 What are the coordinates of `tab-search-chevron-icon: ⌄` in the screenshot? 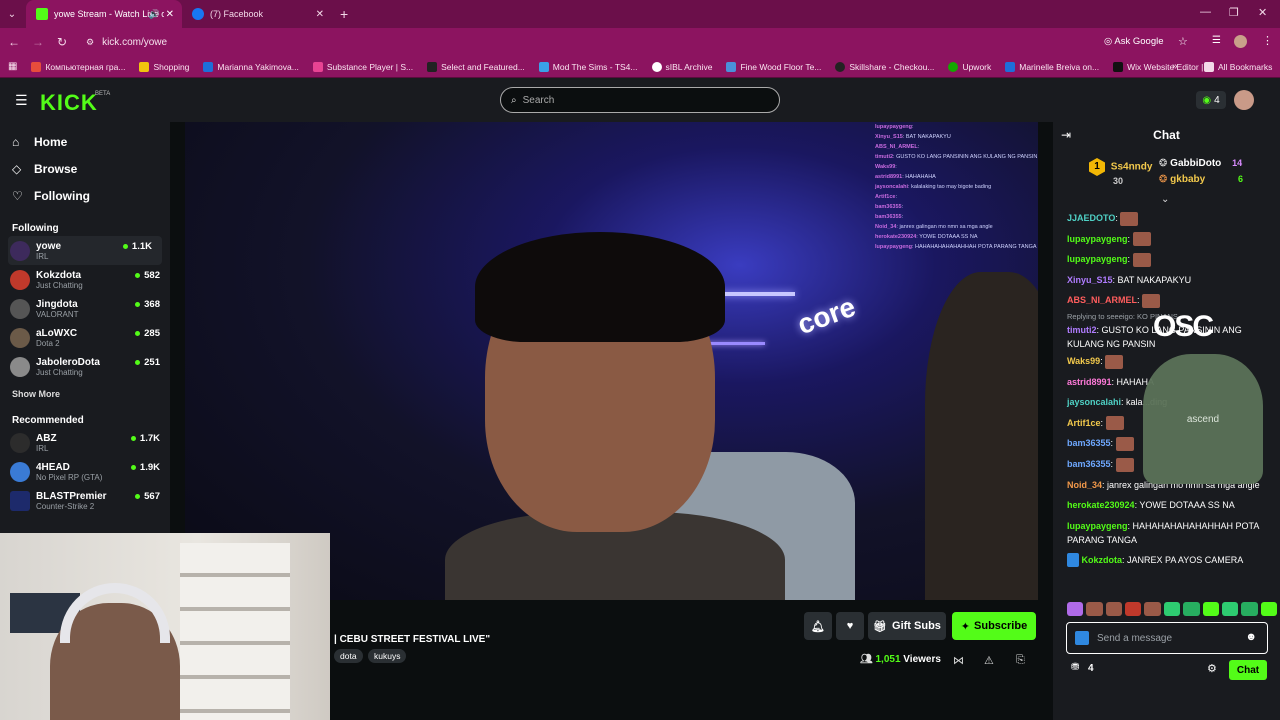 It's located at (12, 14).